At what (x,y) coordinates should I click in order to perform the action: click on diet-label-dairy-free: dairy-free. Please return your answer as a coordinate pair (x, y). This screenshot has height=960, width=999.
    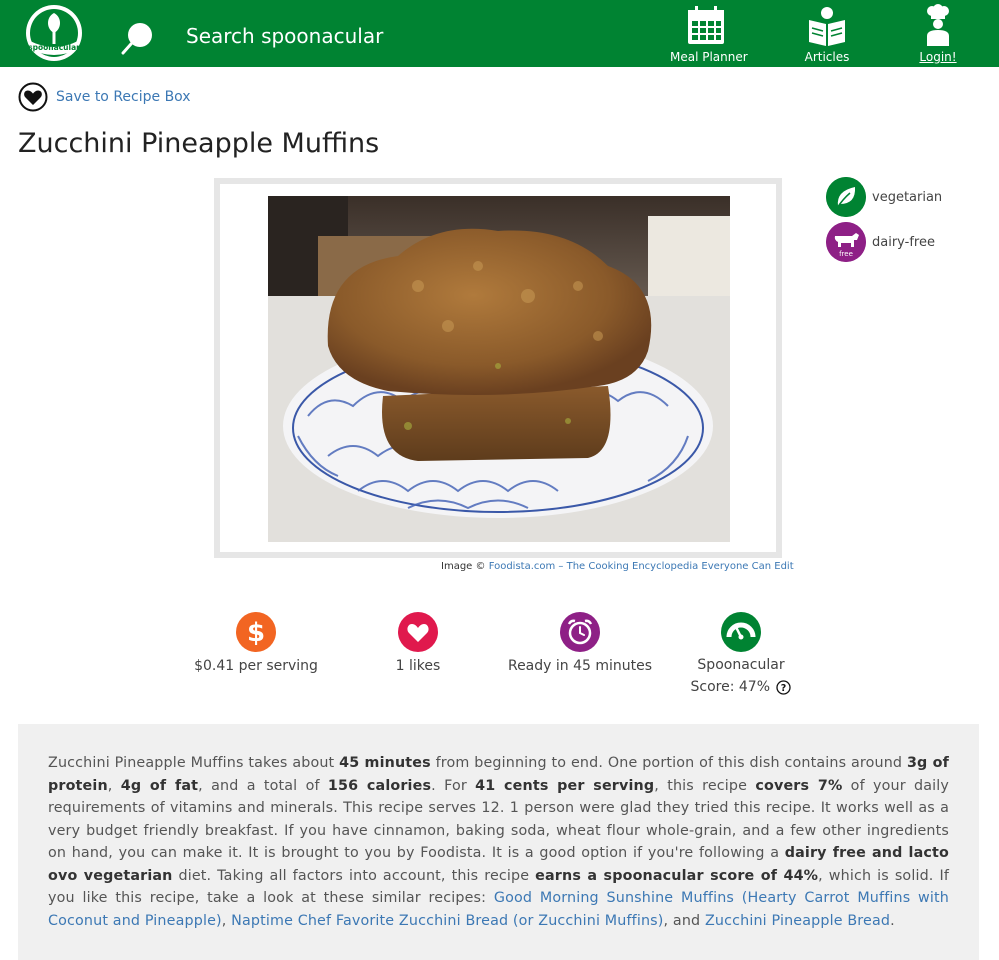
    Looking at the image, I should click on (903, 242).